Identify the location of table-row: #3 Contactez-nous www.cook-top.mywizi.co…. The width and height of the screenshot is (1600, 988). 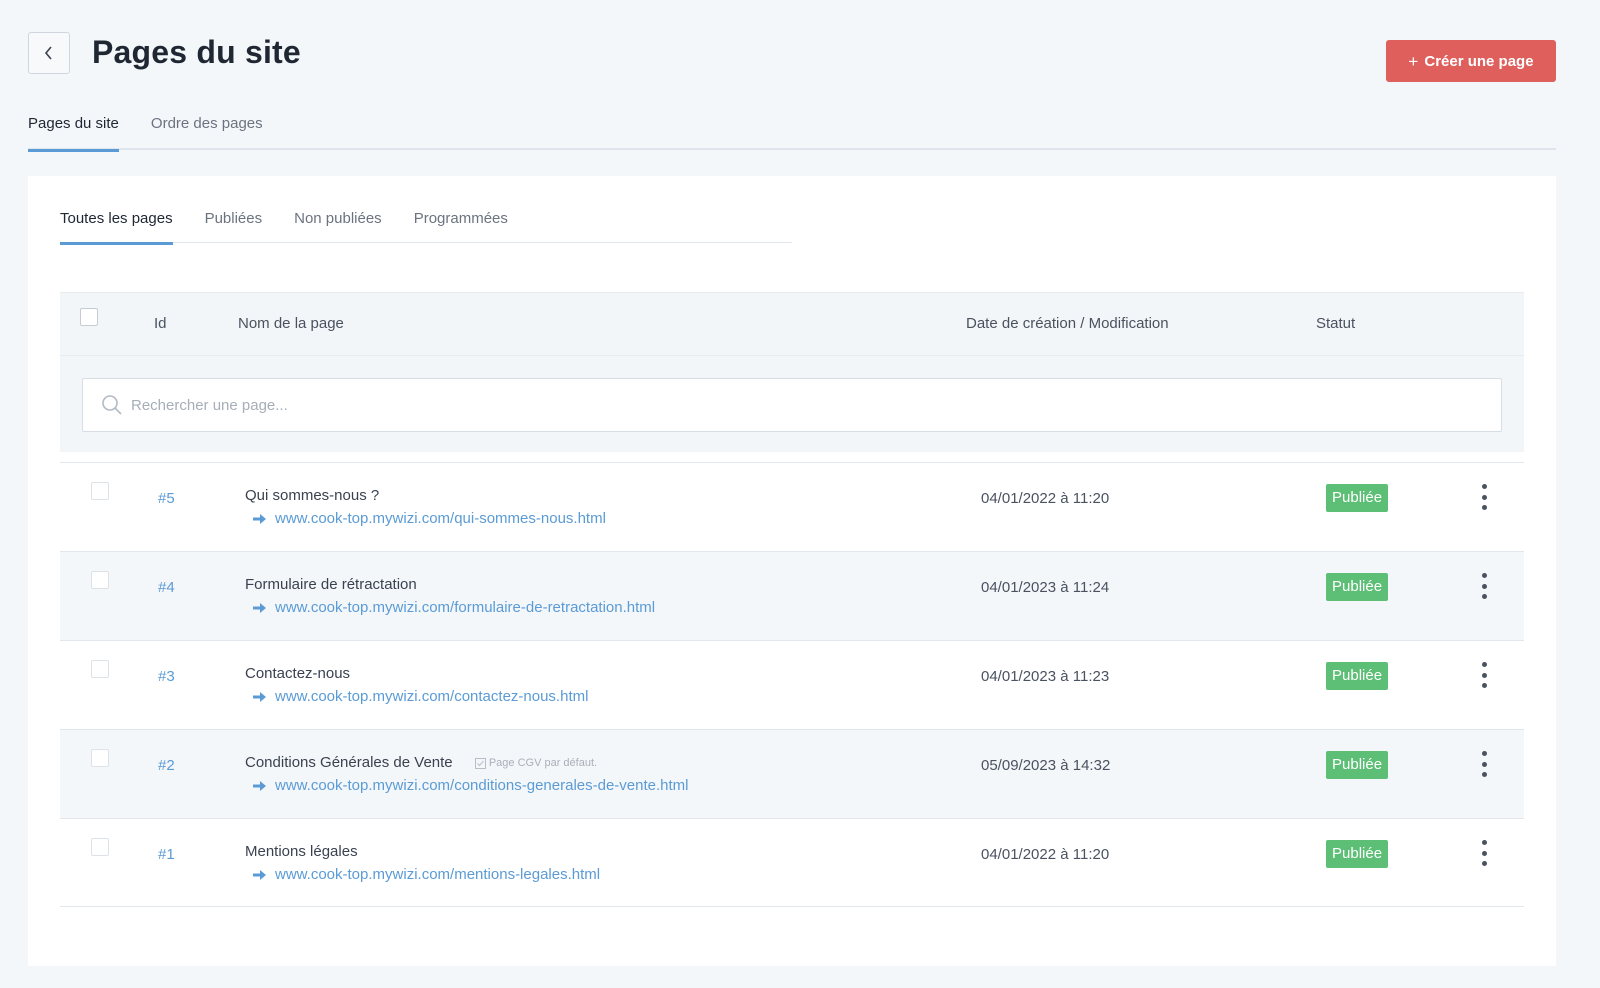
(792, 684).